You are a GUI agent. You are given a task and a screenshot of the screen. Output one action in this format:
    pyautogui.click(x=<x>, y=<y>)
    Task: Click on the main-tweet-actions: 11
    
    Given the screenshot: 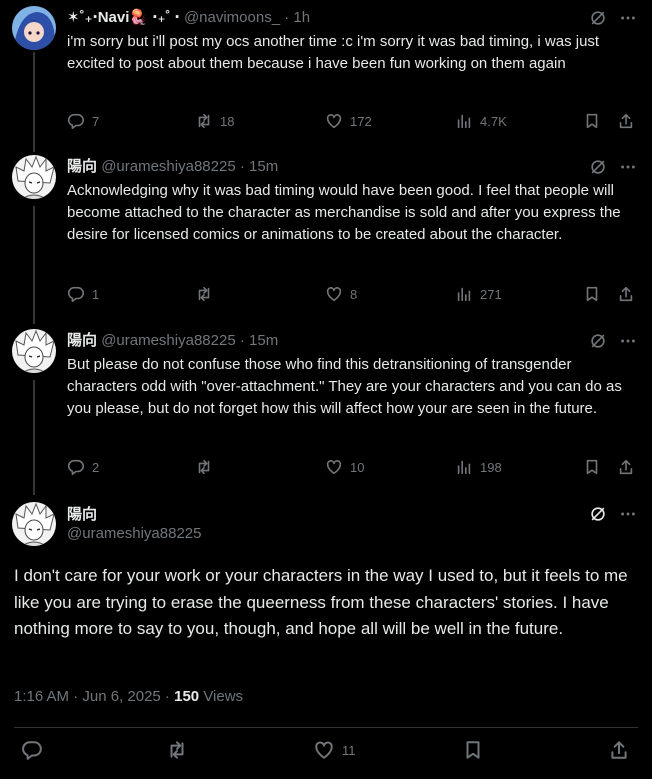 What is the action you would take?
    pyautogui.click(x=326, y=753)
    